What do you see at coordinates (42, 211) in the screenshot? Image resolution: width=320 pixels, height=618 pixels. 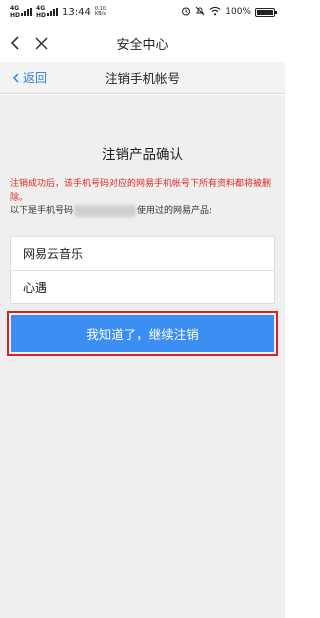 I see `info-prefix: 以下是手机号码` at bounding box center [42, 211].